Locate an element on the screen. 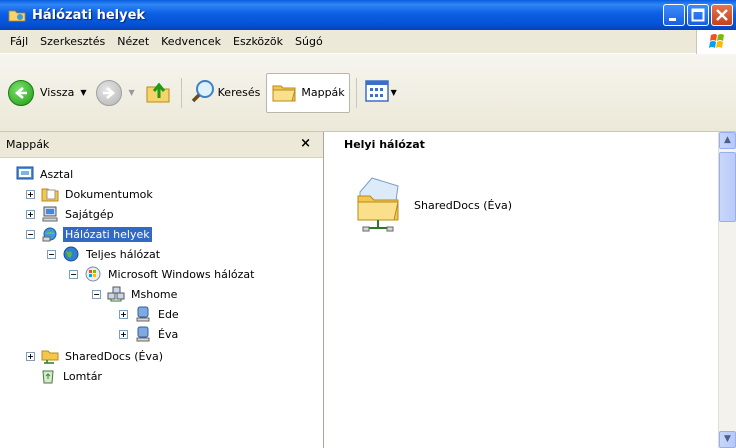 This screenshot has height=448, width=736. network-folder-icon is located at coordinates (50, 356).